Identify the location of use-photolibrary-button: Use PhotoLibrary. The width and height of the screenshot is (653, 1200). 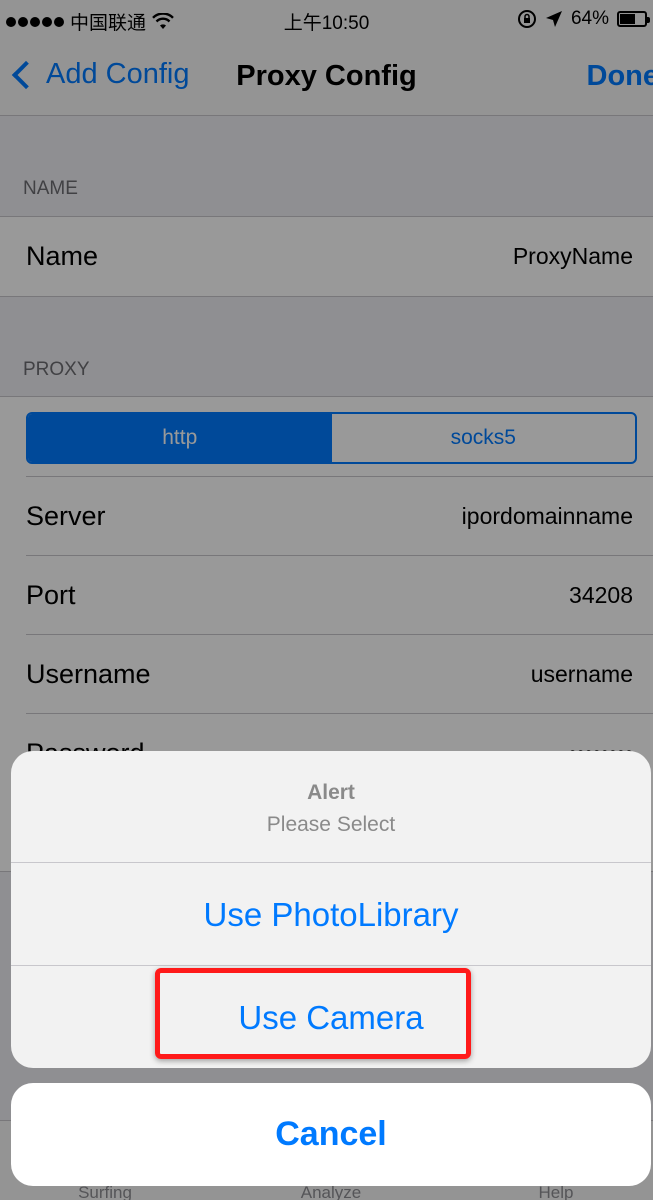
(331, 914).